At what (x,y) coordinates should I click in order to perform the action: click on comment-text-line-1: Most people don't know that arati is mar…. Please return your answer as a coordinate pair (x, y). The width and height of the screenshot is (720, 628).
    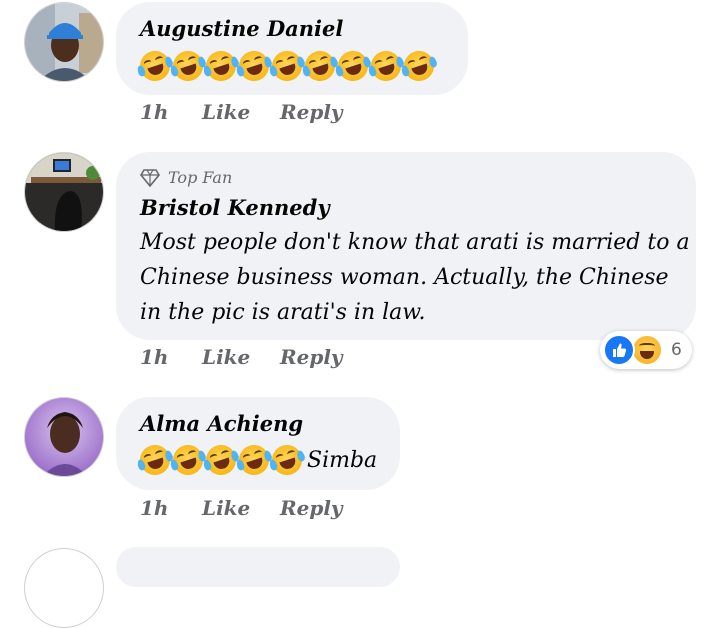
    Looking at the image, I should click on (415, 242).